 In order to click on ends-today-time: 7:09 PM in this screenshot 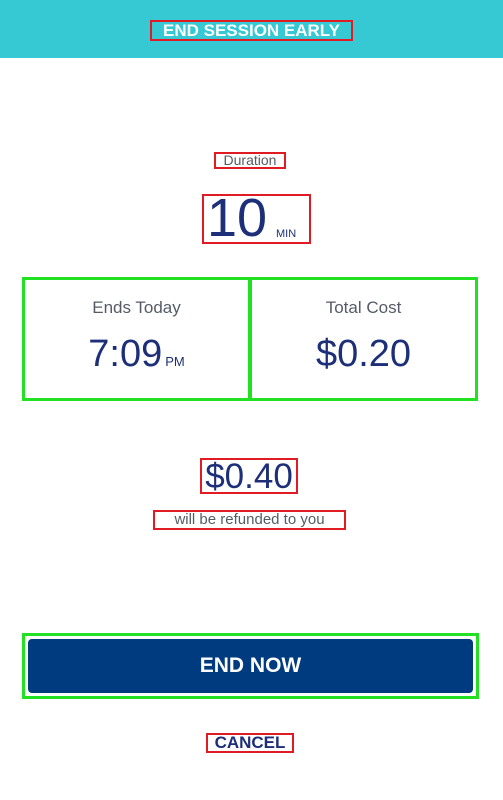, I will do `click(136, 358)`.